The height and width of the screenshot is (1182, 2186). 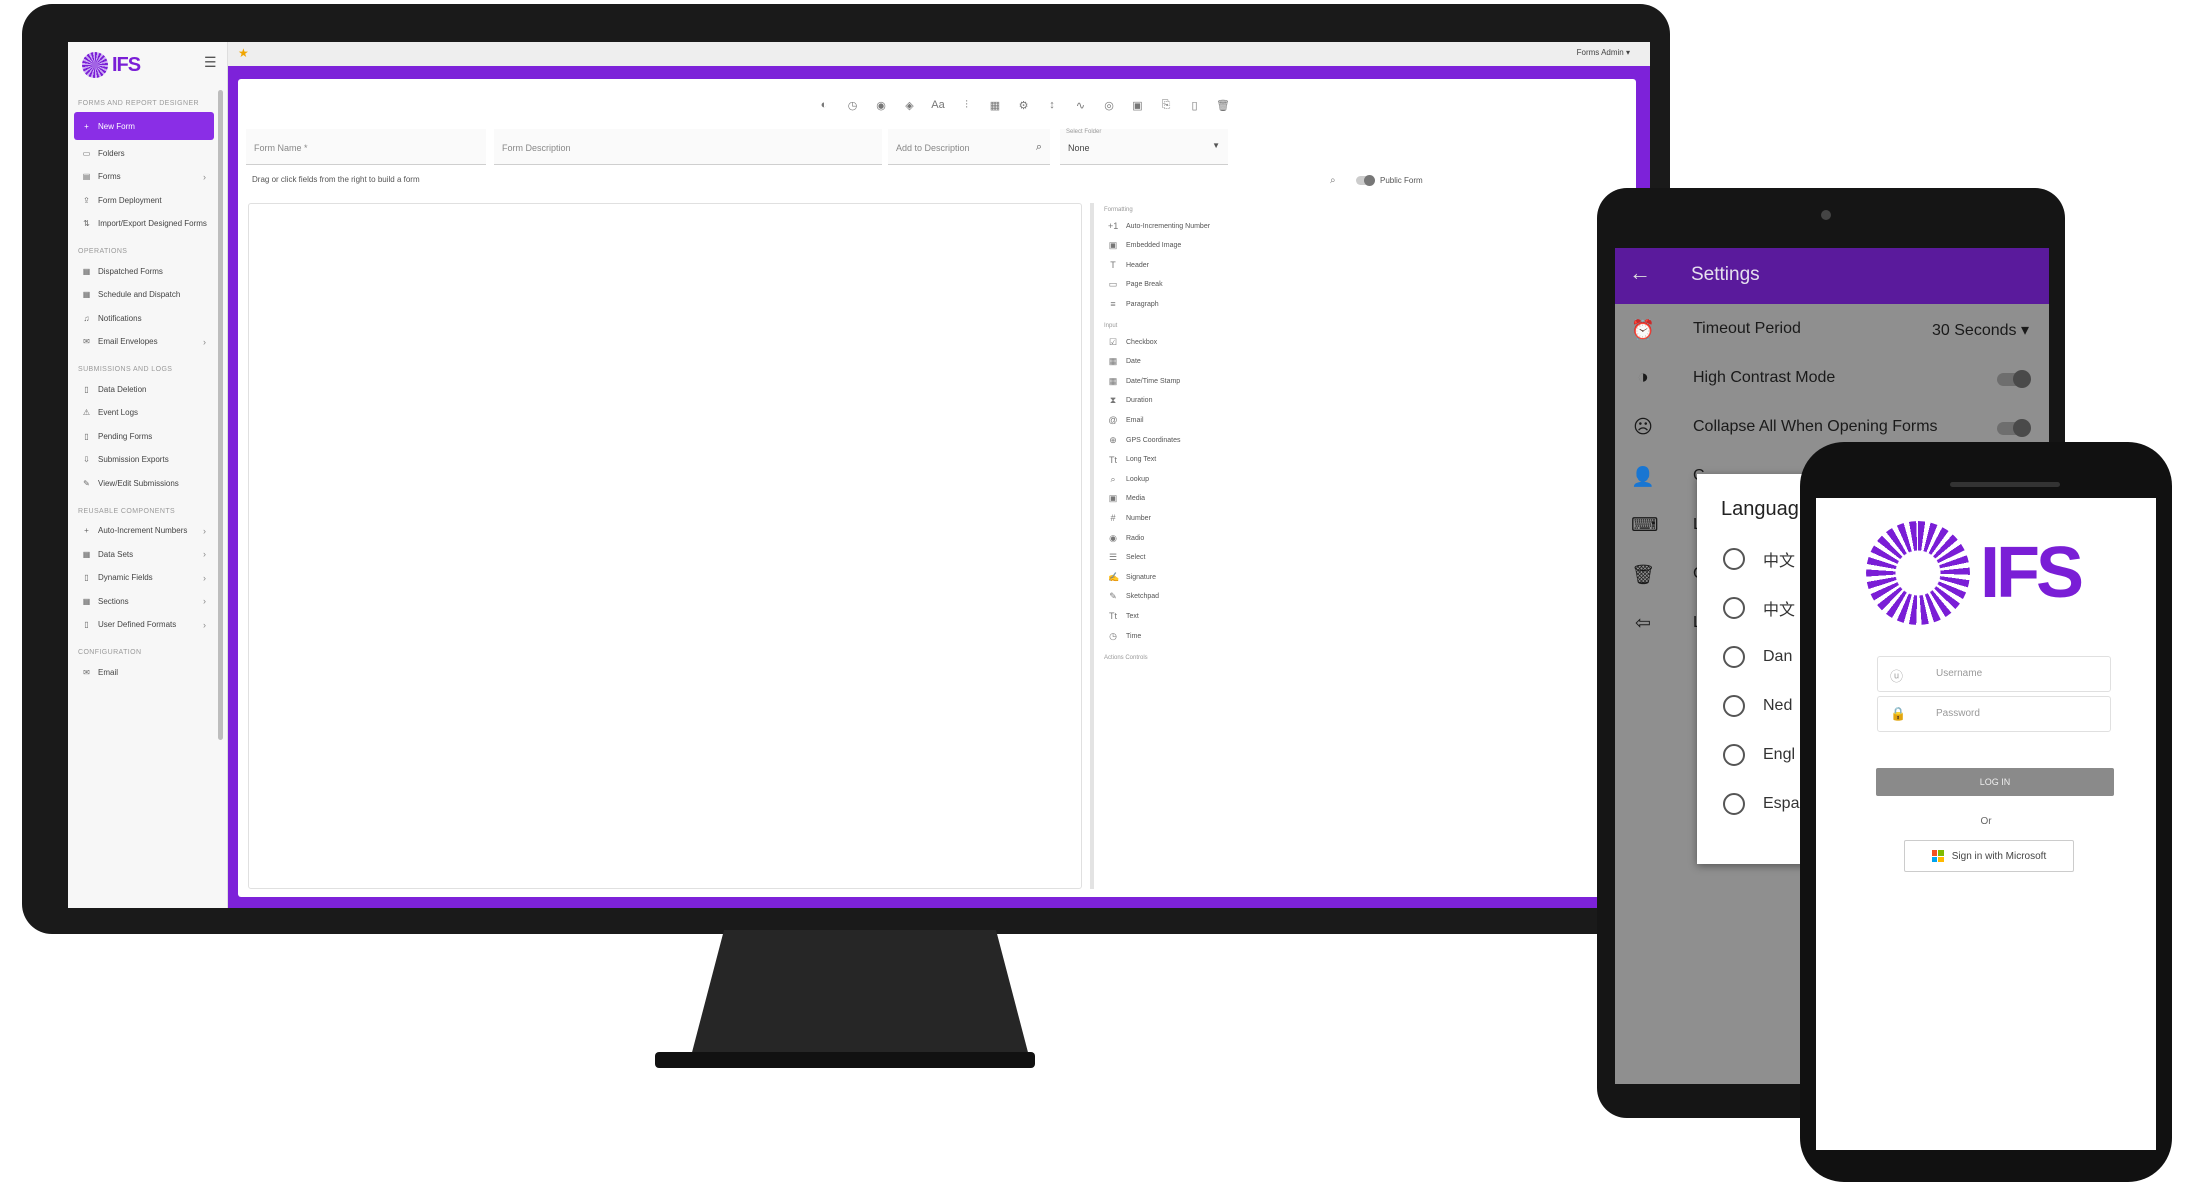 What do you see at coordinates (144, 200) in the screenshot?
I see `sidebar-item: ⇪ Form Deployment` at bounding box center [144, 200].